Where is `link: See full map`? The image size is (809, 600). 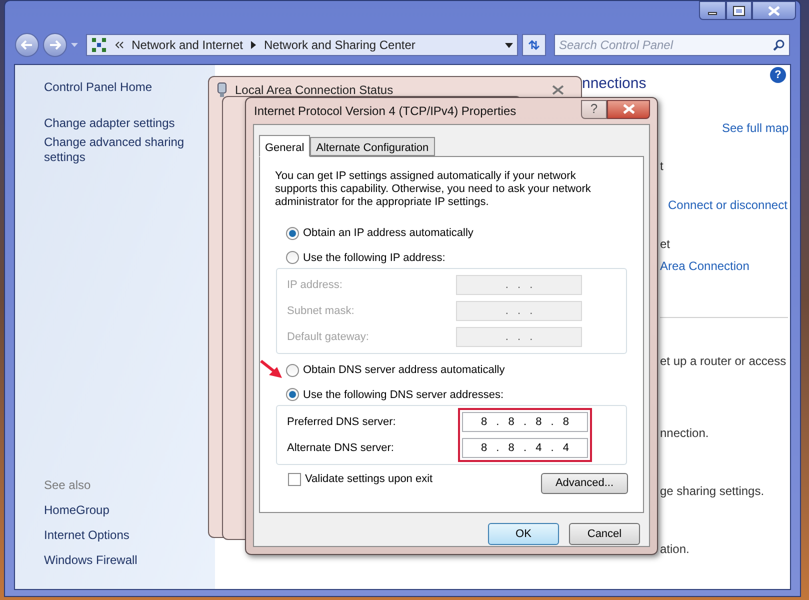
link: See full map is located at coordinates (755, 127).